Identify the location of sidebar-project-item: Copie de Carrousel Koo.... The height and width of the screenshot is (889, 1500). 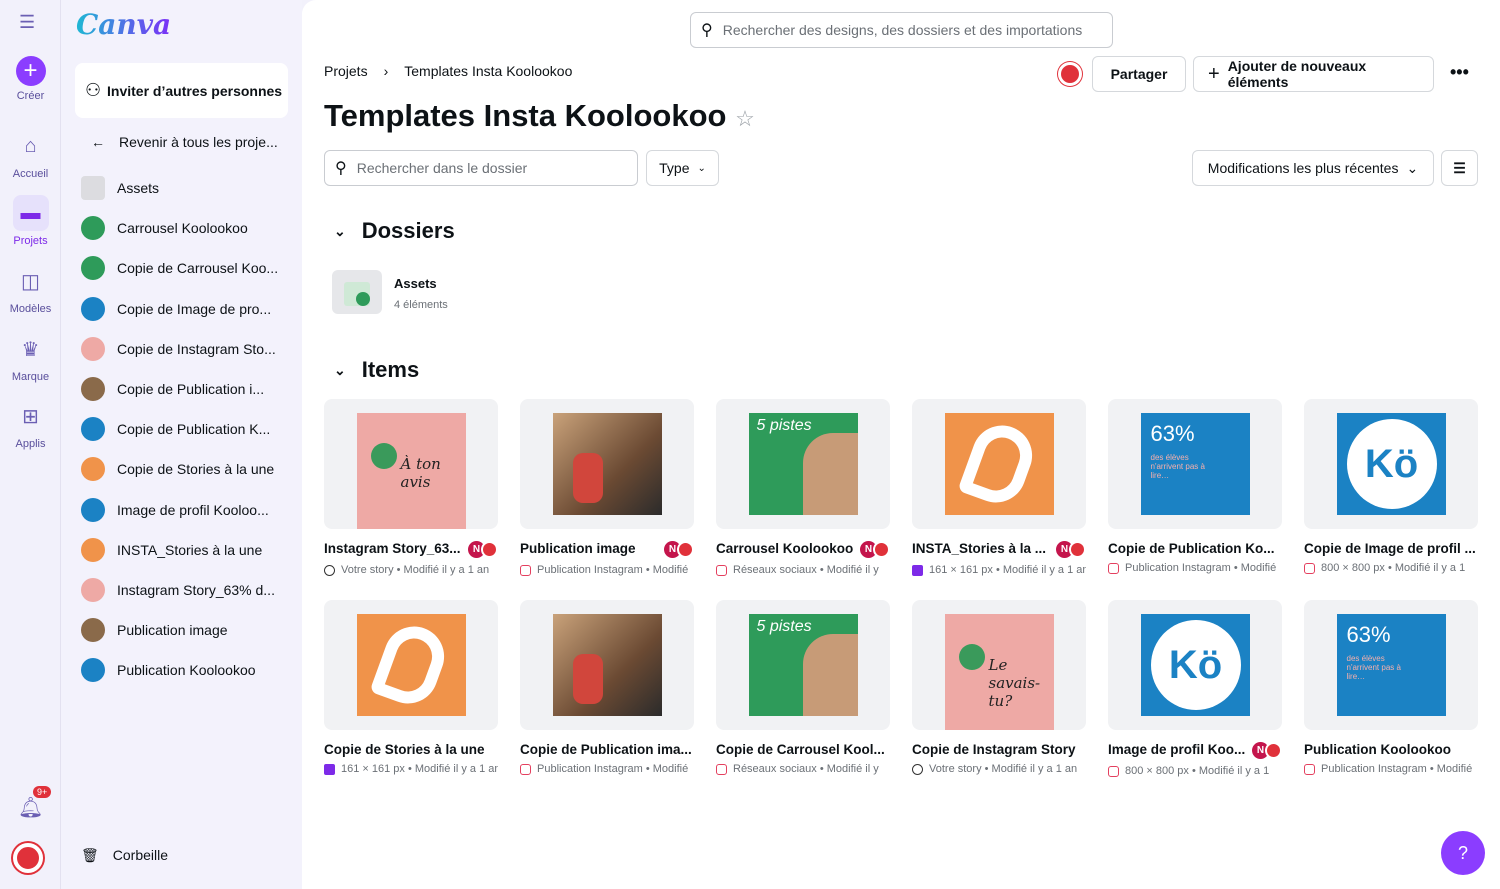
(179, 268).